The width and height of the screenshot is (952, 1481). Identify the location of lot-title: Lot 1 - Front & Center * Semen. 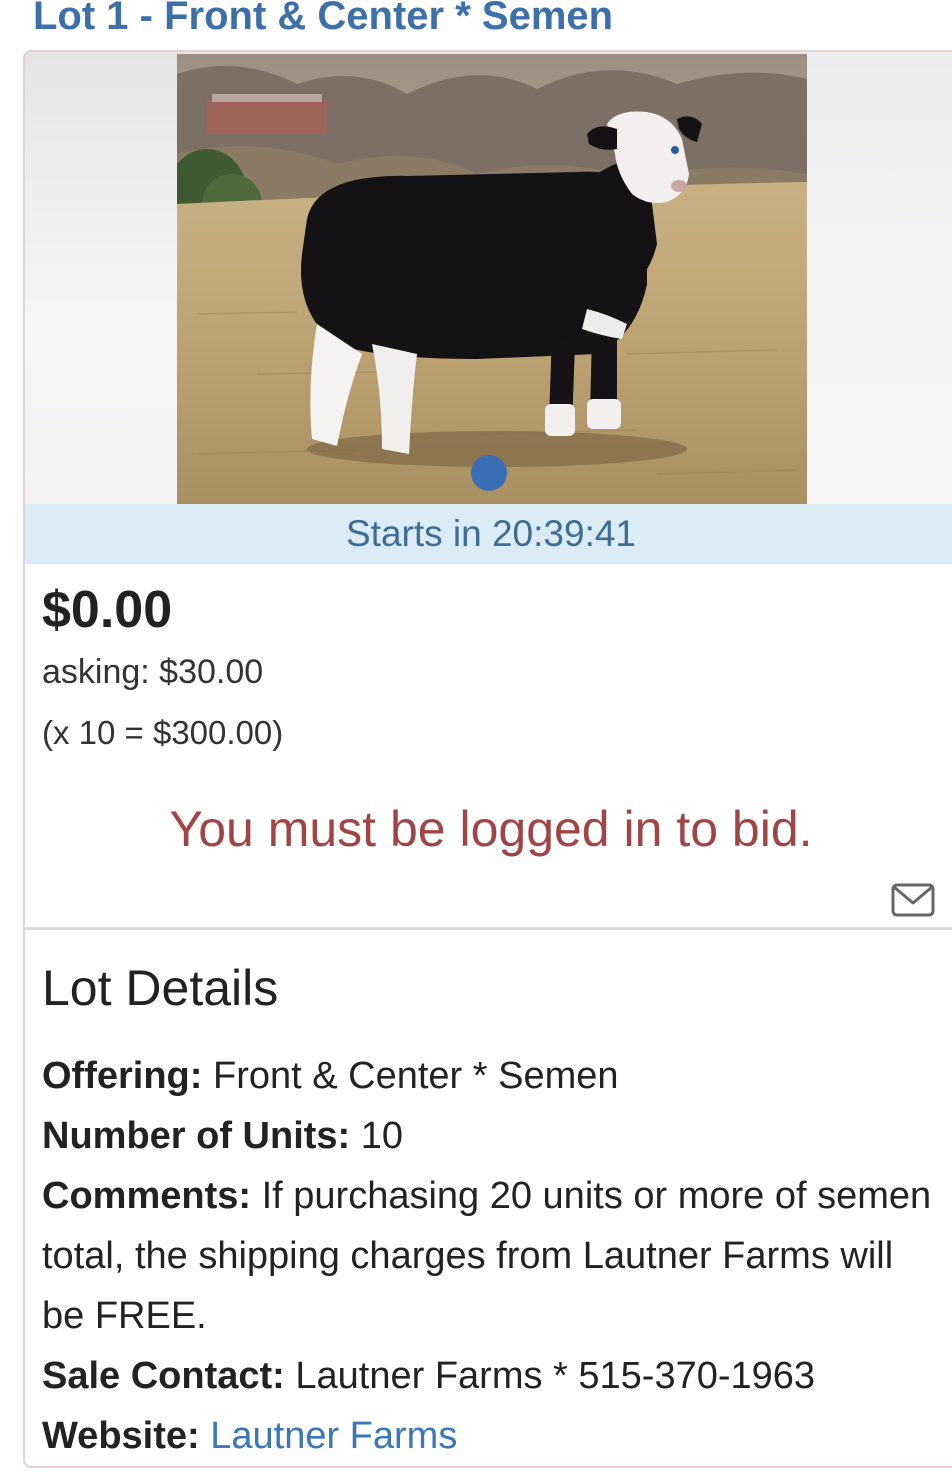
(323, 19).